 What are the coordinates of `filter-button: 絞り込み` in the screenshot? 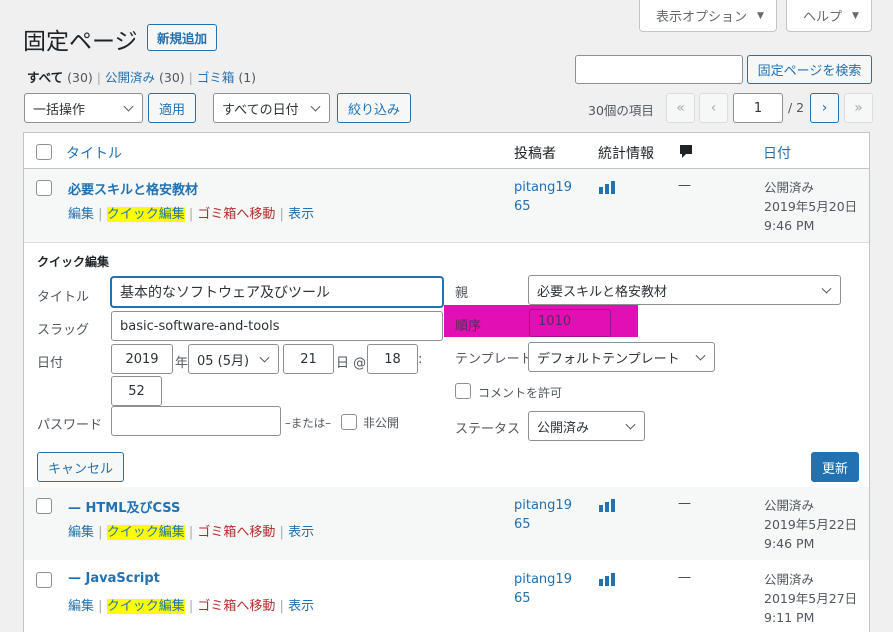 It's located at (374, 108).